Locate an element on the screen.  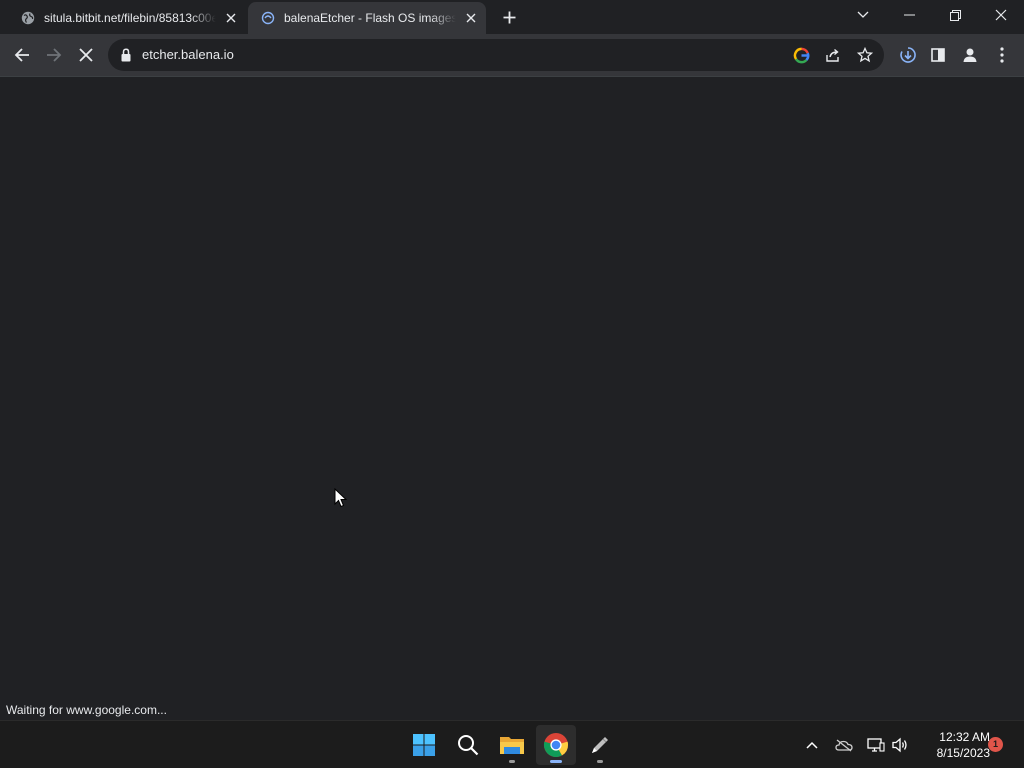
show-hidden-icons-button is located at coordinates (812, 745).